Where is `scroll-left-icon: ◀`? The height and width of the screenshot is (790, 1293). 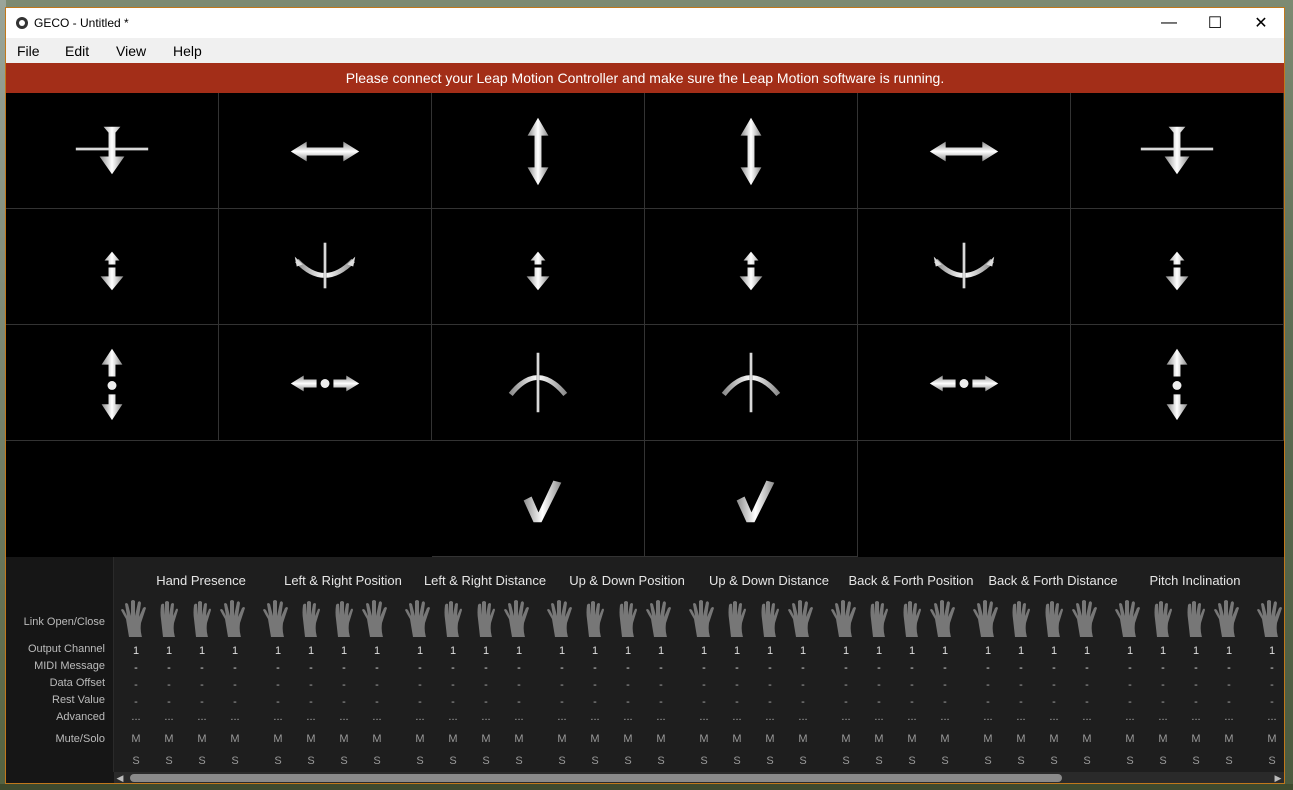 scroll-left-icon: ◀ is located at coordinates (120, 777).